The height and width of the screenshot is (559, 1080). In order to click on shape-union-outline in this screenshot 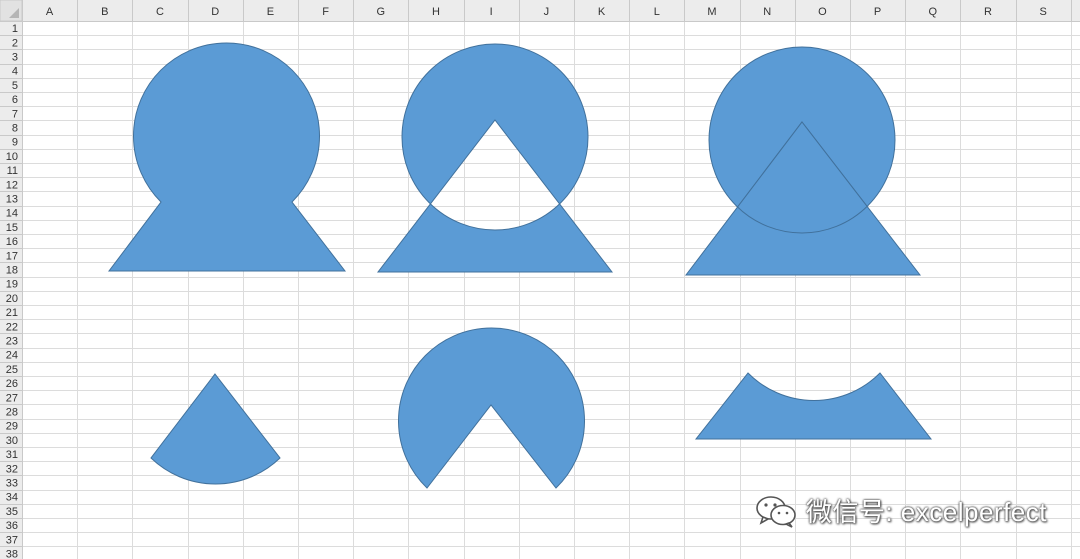, I will do `click(227, 157)`.